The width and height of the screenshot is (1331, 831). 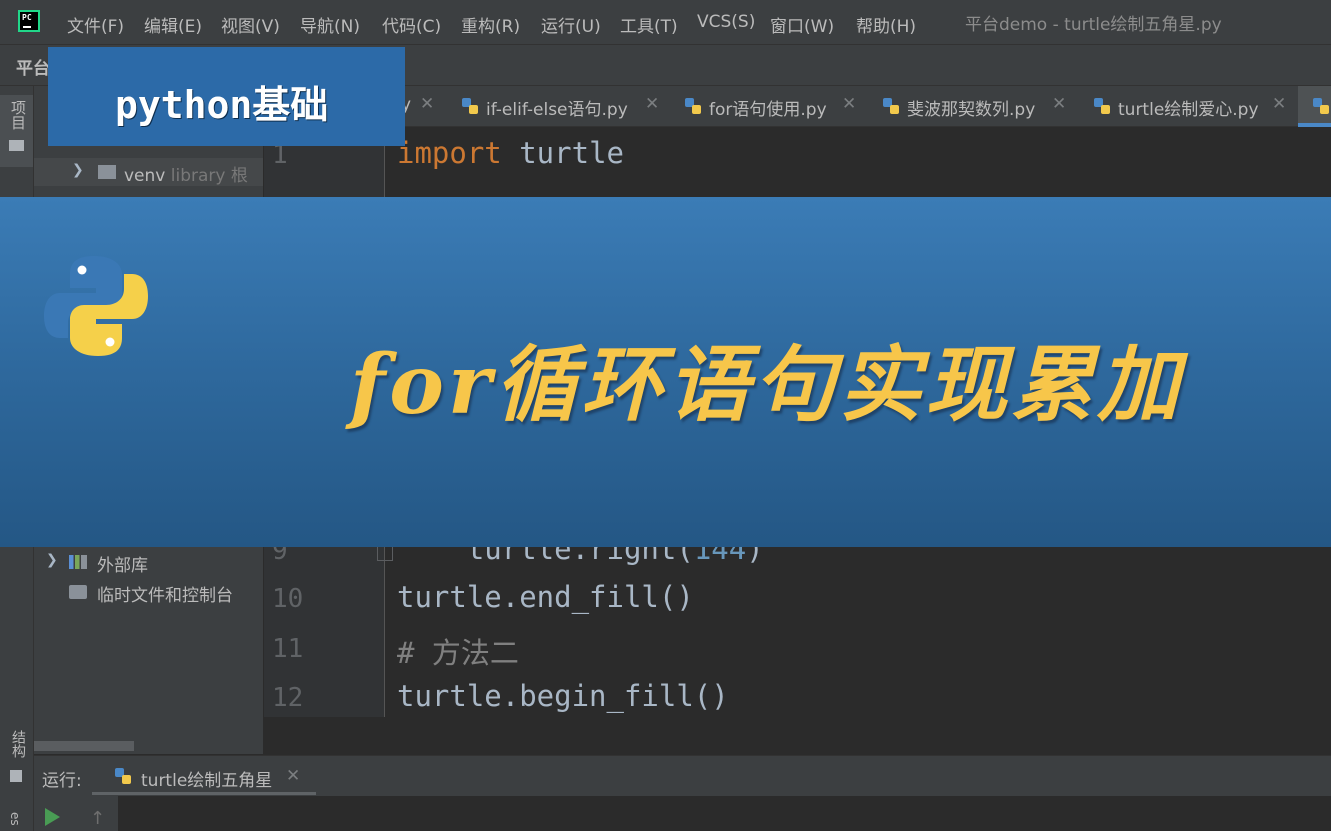 I want to click on structure-icon, so click(x=16, y=776).